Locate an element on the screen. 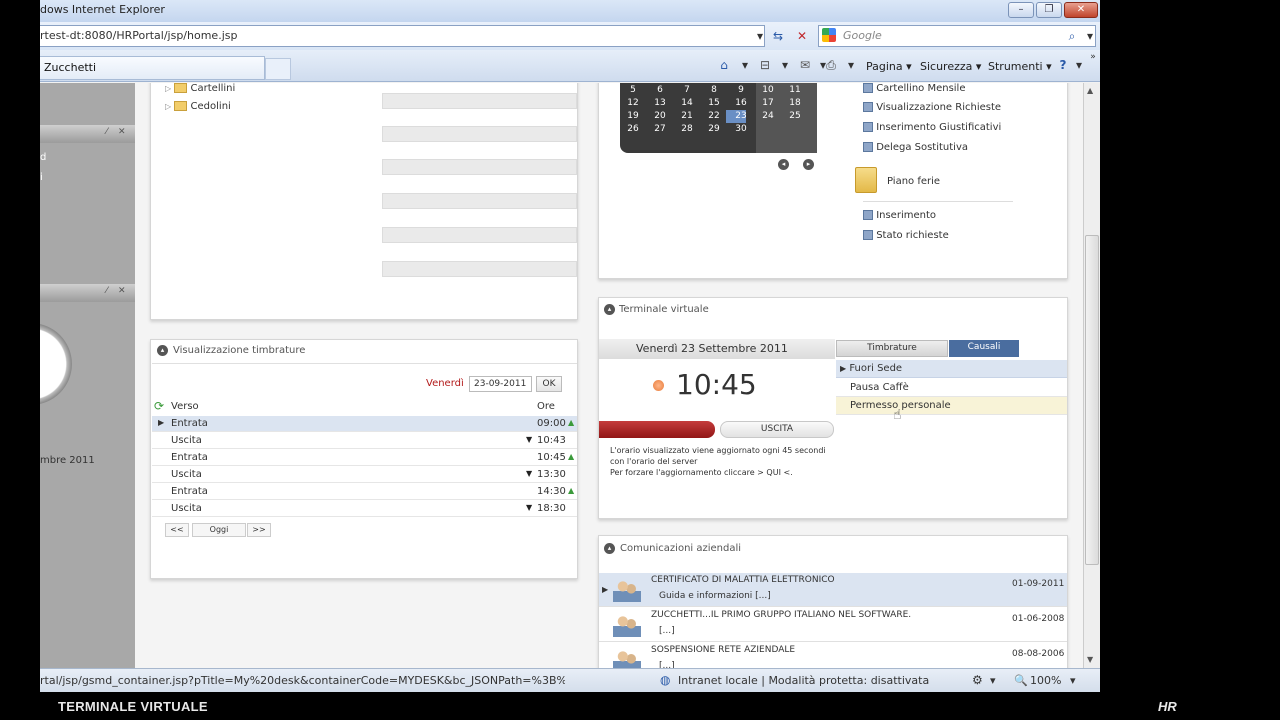 This screenshot has width=1280, height=720. calendar-day: 26 is located at coordinates (633, 129).